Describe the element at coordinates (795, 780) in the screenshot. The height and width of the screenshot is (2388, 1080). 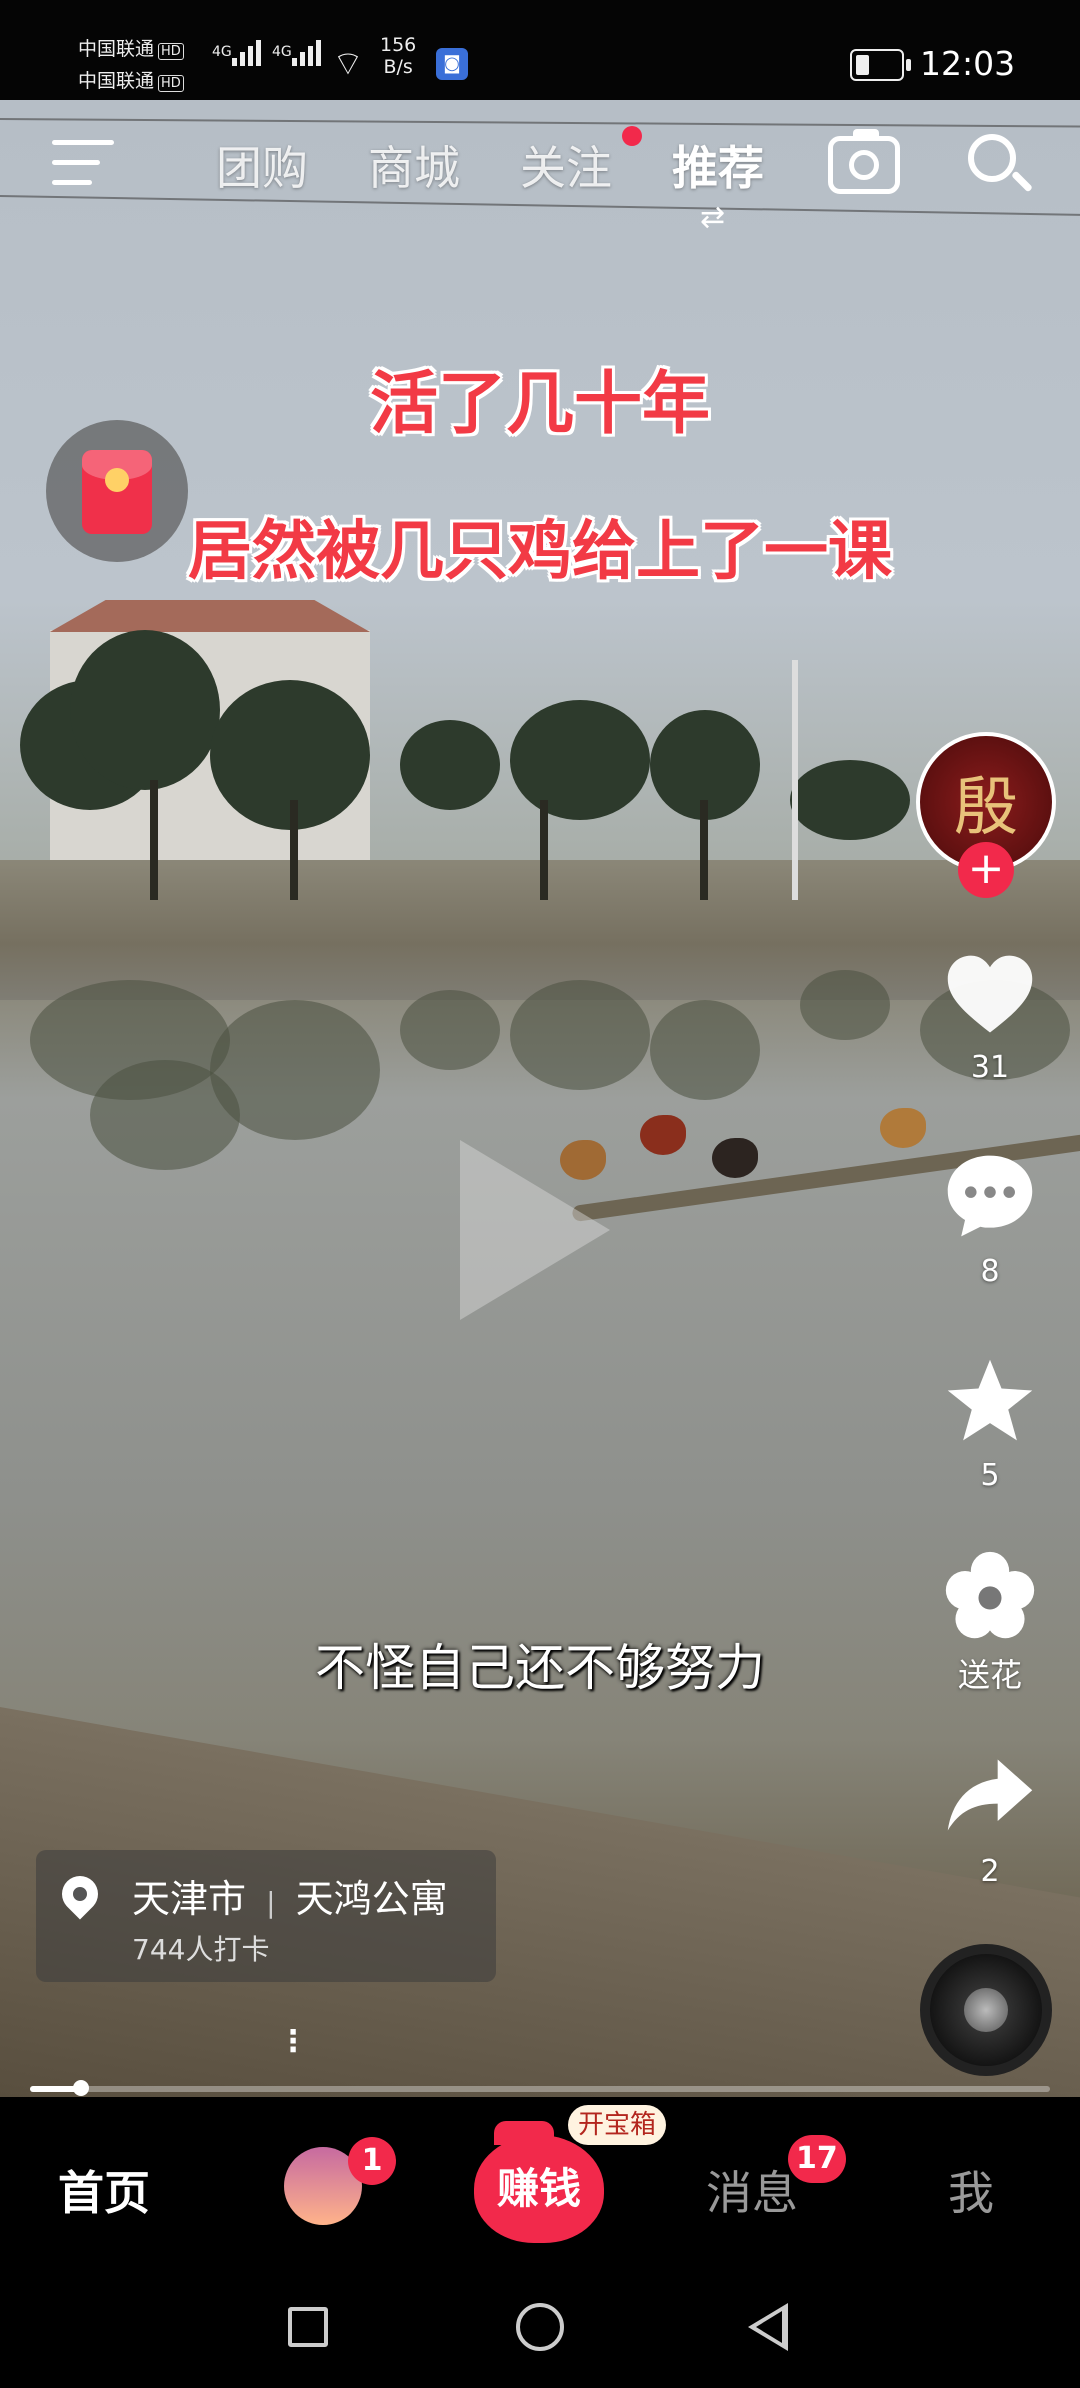
I see `street-lamp` at that location.